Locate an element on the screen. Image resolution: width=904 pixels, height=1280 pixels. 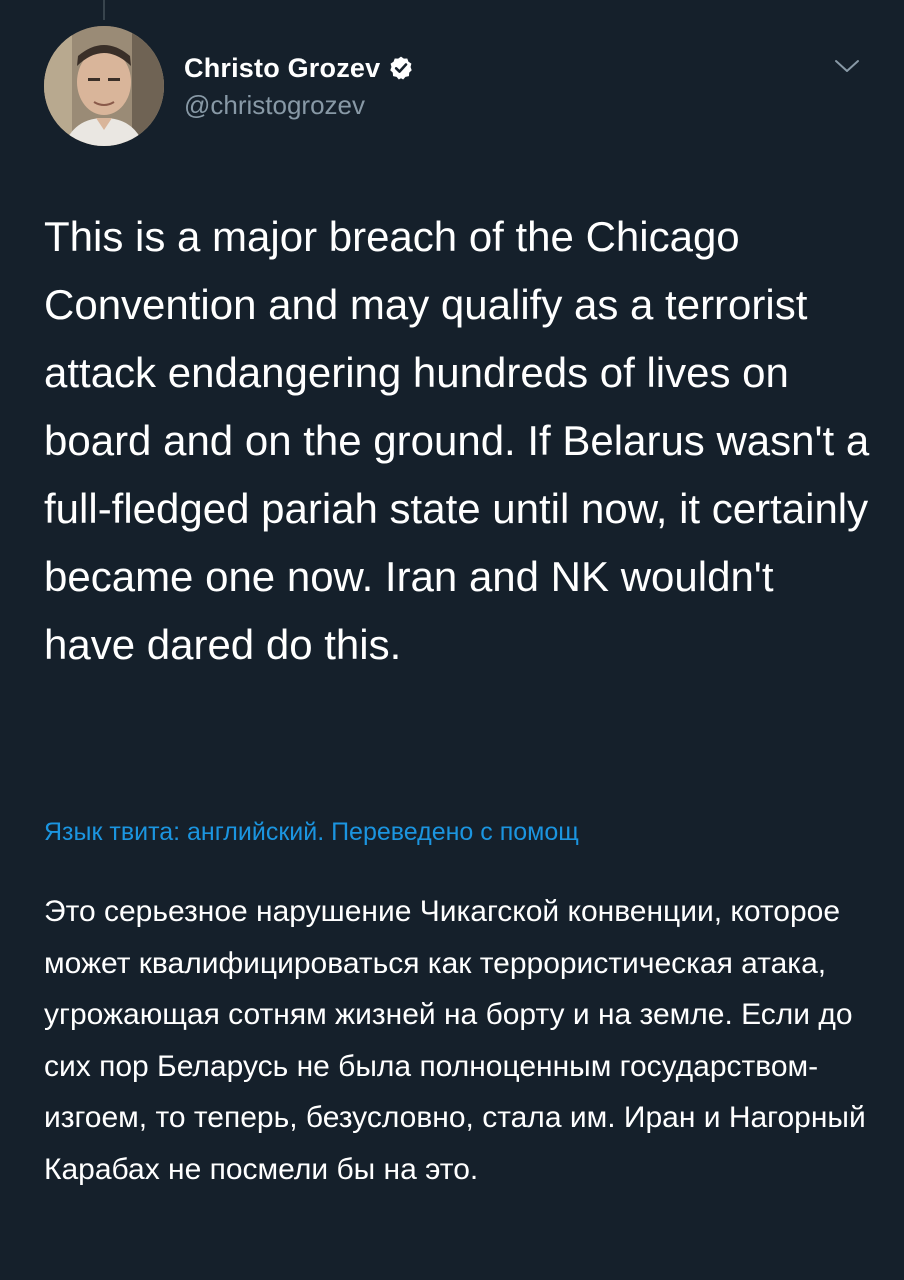
chevron-down-icon is located at coordinates (847, 66).